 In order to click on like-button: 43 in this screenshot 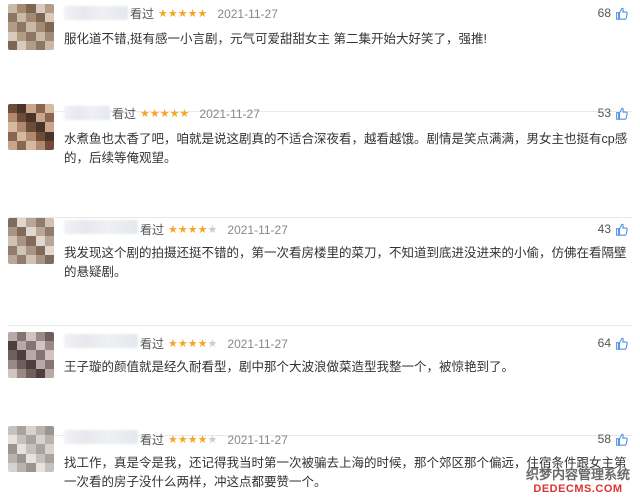, I will do `click(613, 229)`.